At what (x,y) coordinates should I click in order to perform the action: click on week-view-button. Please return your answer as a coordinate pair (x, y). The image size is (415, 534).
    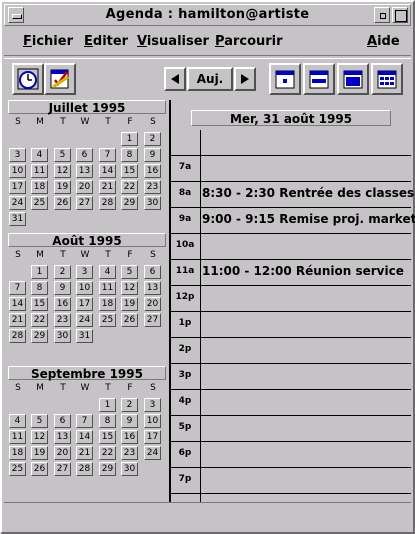
    Looking at the image, I should click on (319, 79).